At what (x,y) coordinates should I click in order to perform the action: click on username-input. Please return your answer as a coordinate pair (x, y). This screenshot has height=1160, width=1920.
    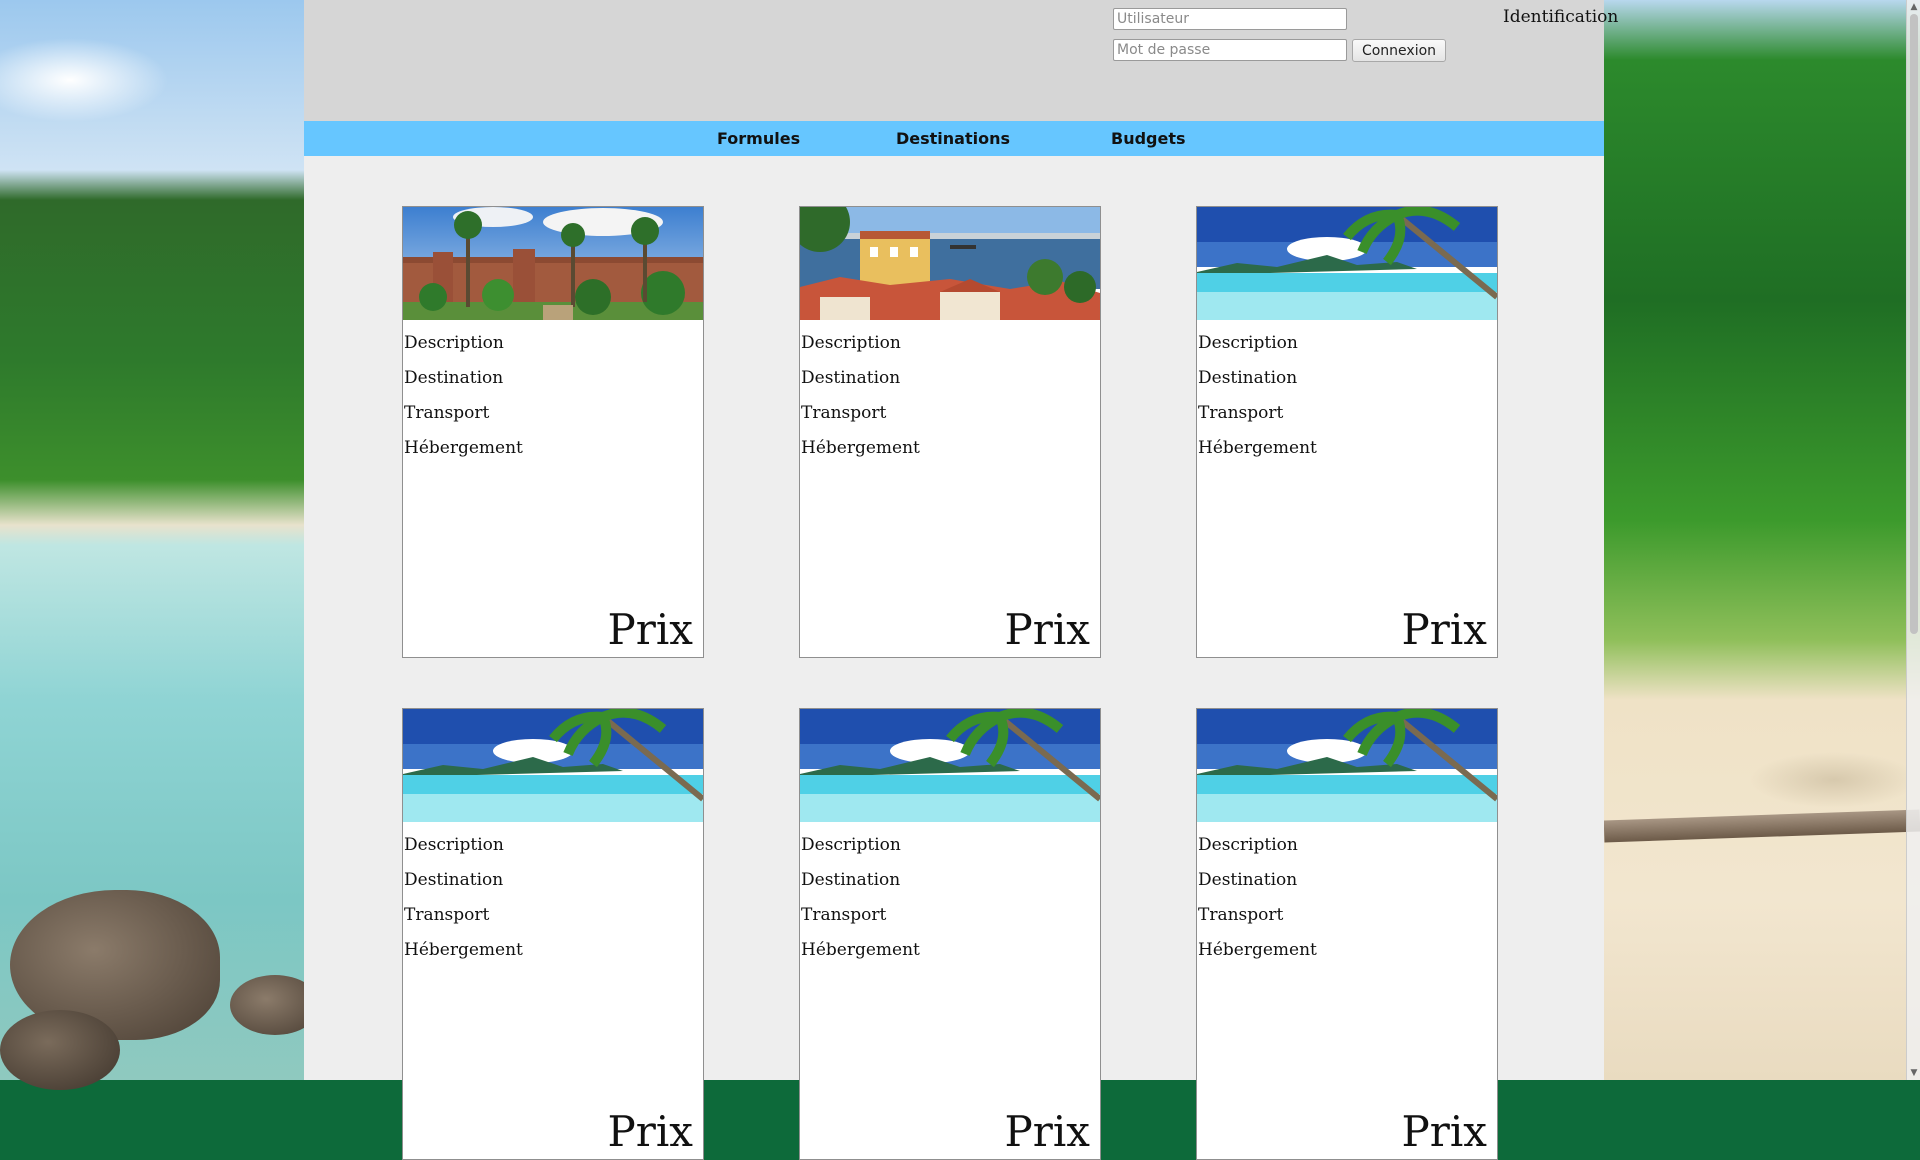
    Looking at the image, I should click on (1230, 19).